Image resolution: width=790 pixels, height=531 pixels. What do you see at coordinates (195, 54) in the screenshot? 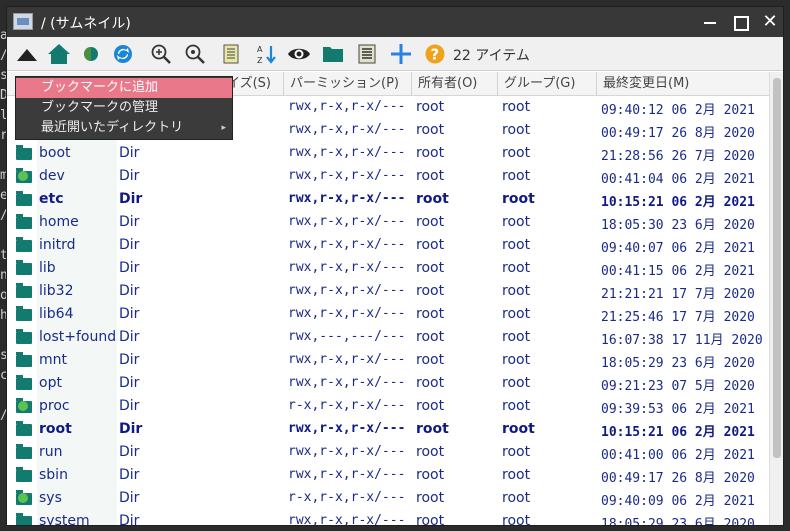
I see `zoom-out-icon` at bounding box center [195, 54].